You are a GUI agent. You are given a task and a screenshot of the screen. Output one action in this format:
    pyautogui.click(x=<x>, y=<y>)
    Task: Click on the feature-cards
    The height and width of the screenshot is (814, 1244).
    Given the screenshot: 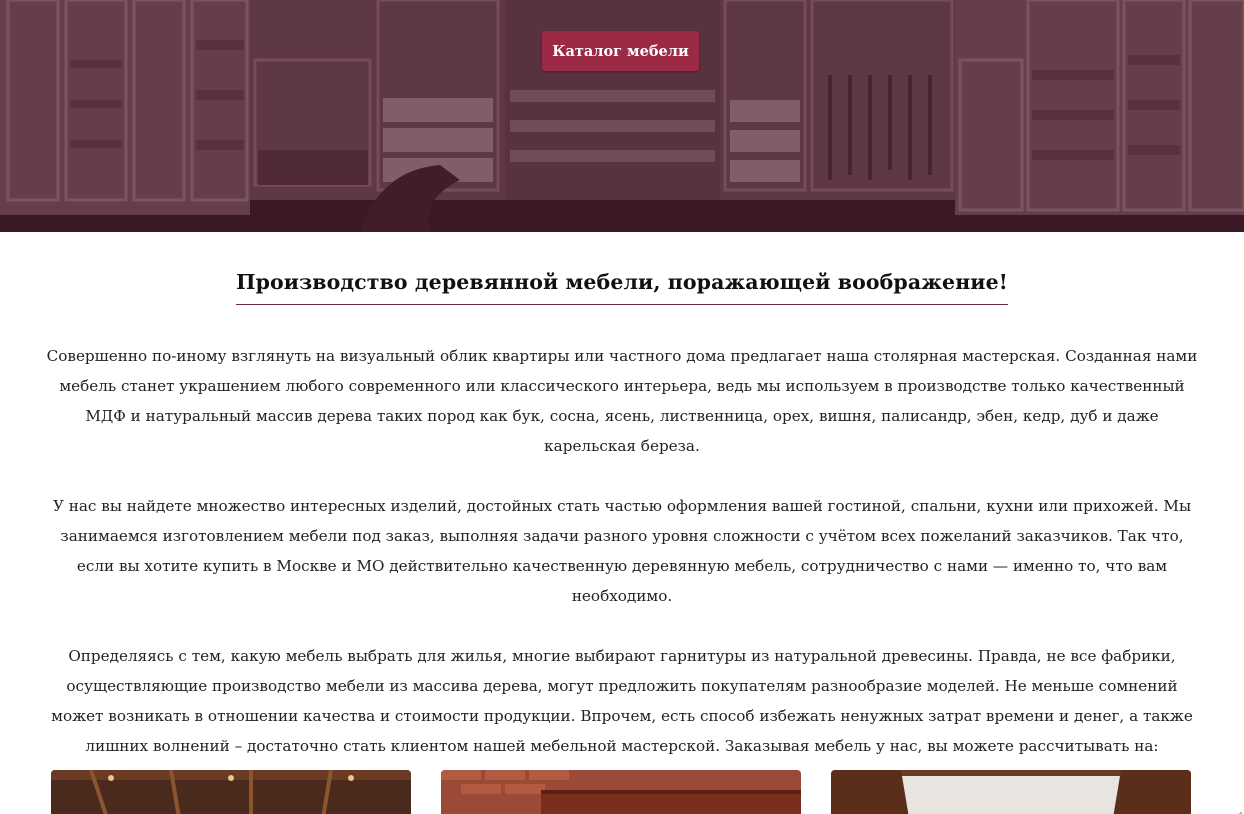 What is the action you would take?
    pyautogui.click(x=647, y=792)
    